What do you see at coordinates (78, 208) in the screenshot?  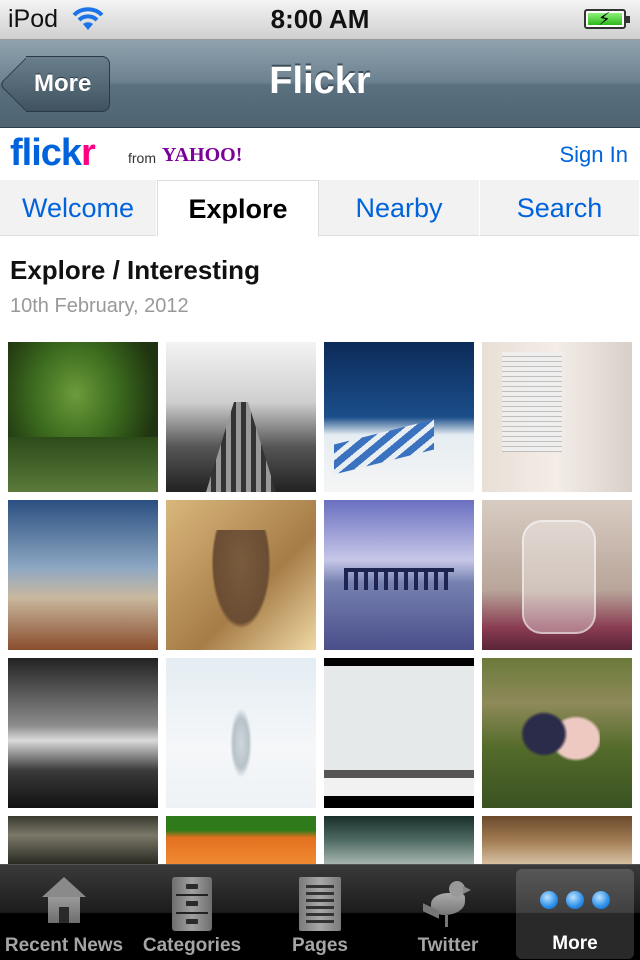 I see `tab-welcome: Welcome` at bounding box center [78, 208].